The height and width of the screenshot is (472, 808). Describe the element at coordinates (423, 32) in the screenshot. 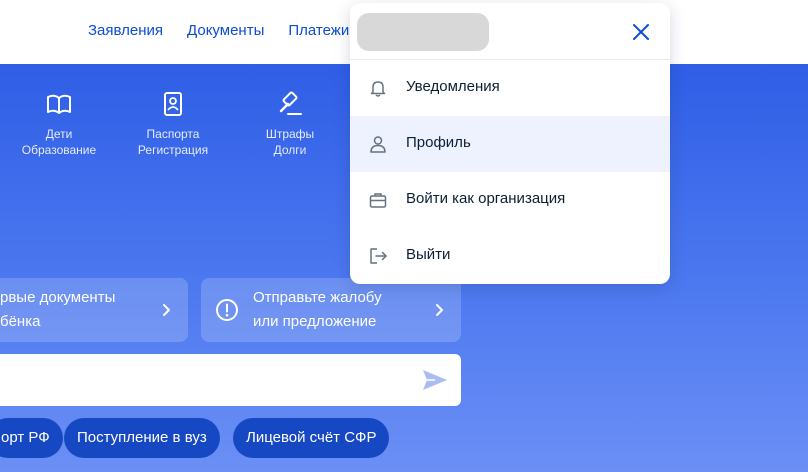

I see `user-name-placeholder` at that location.